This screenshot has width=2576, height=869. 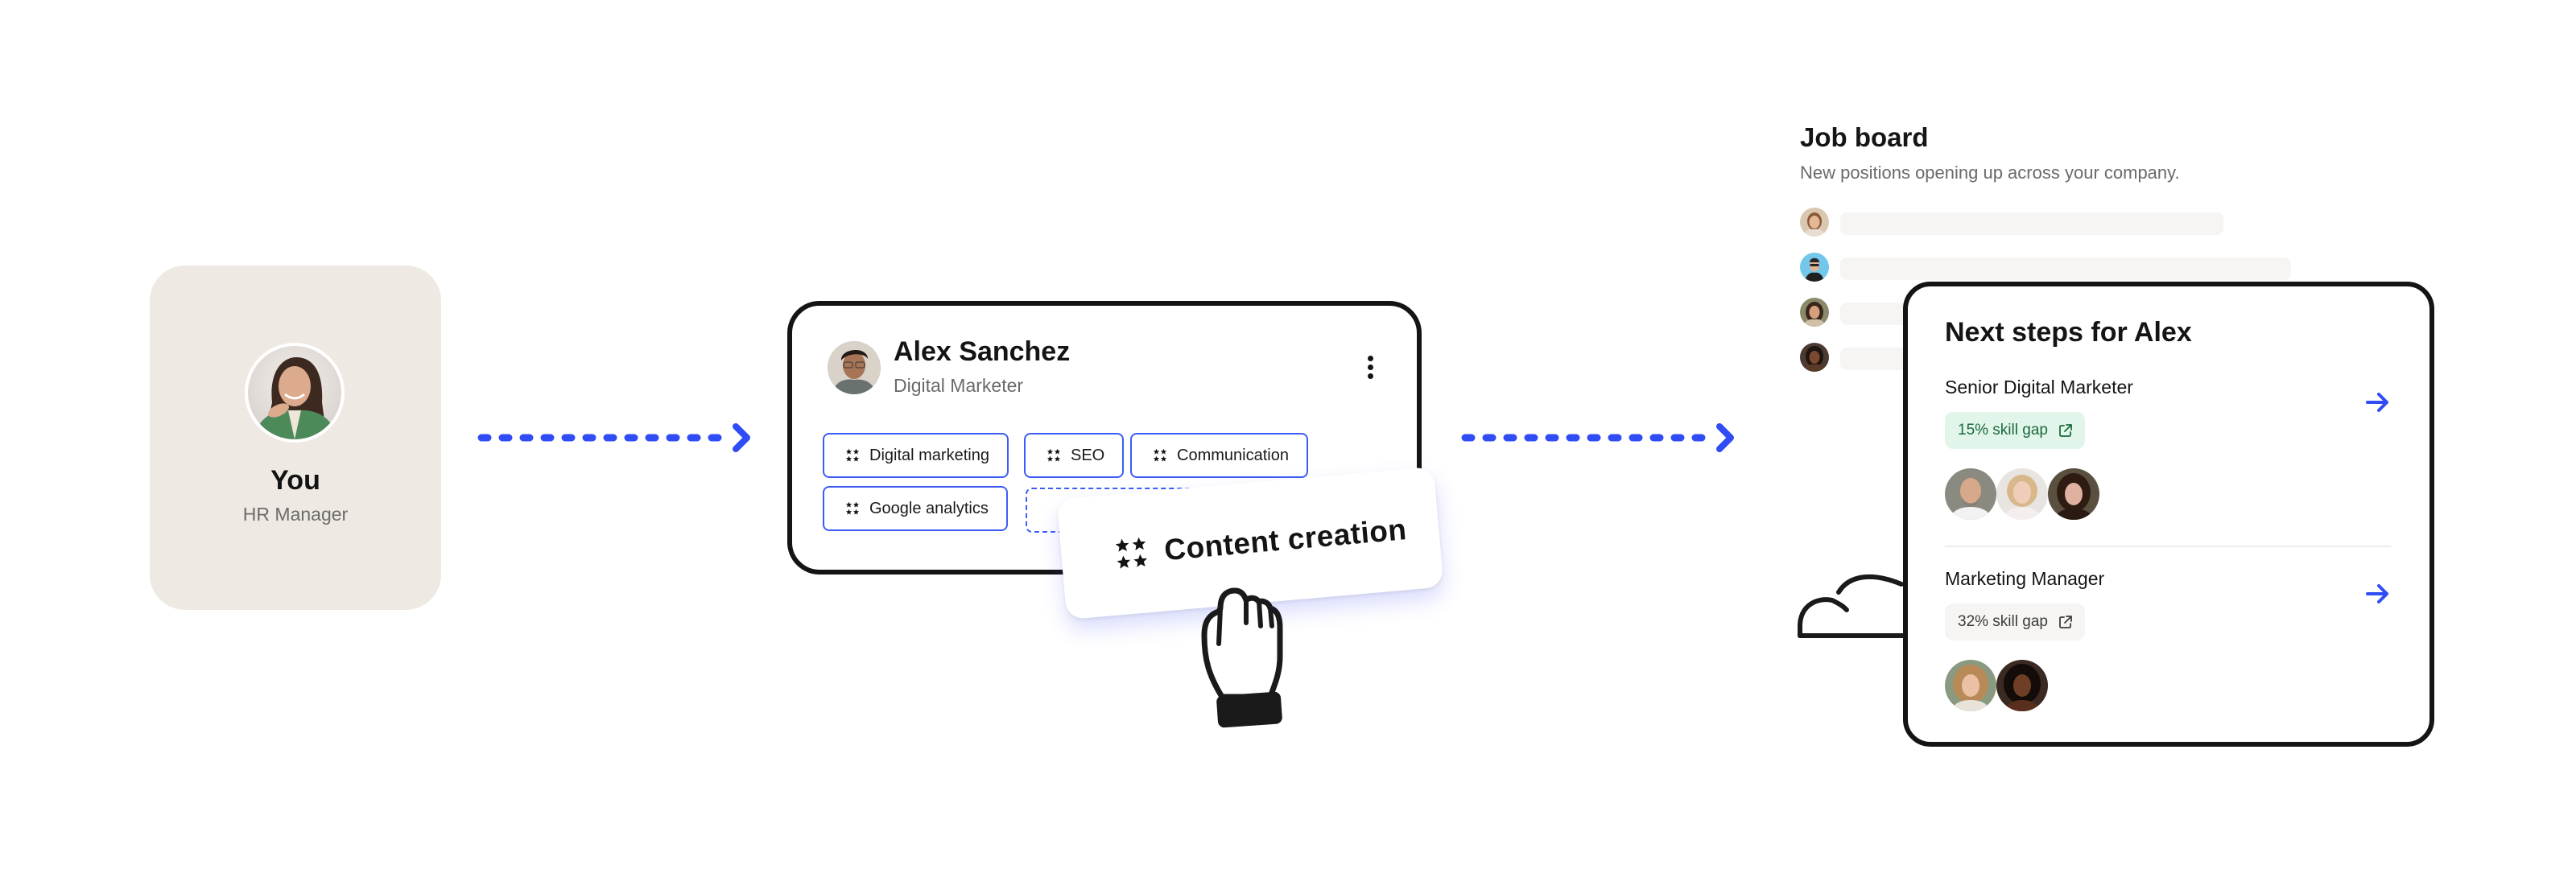 I want to click on skill-label: Google analytics, so click(x=929, y=508).